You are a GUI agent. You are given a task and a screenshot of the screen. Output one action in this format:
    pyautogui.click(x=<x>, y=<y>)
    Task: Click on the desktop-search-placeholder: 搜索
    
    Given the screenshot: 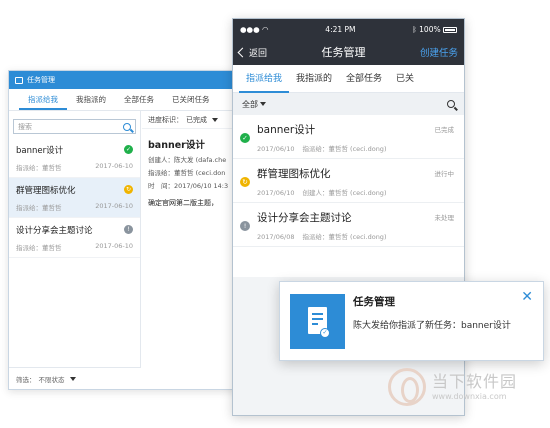 What is the action you would take?
    pyautogui.click(x=25, y=126)
    